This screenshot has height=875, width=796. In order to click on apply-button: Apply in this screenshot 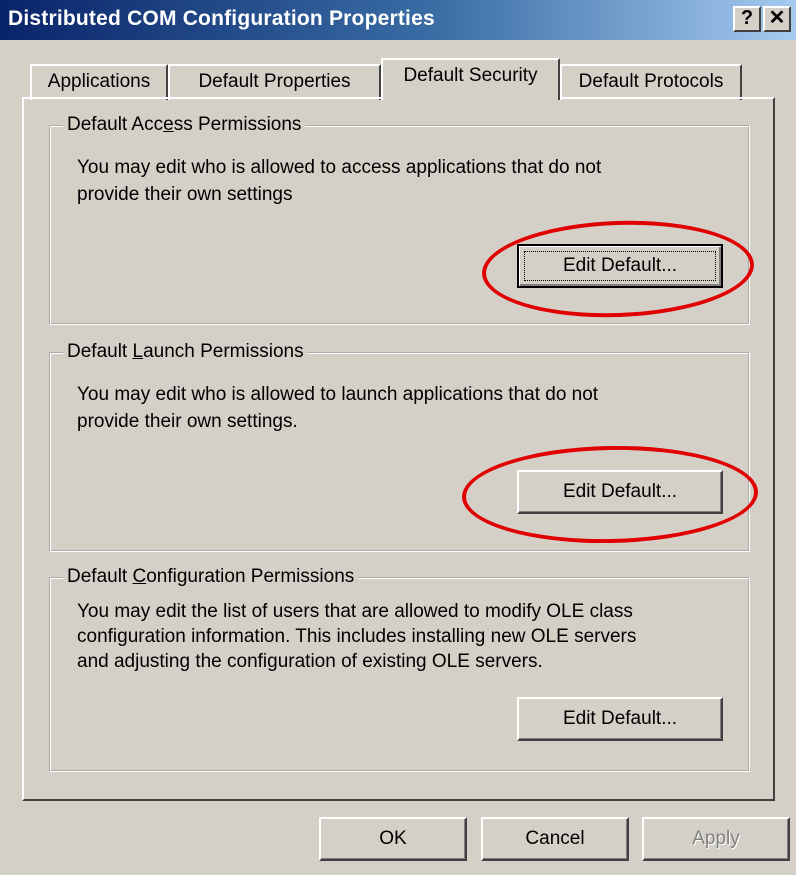, I will do `click(716, 839)`.